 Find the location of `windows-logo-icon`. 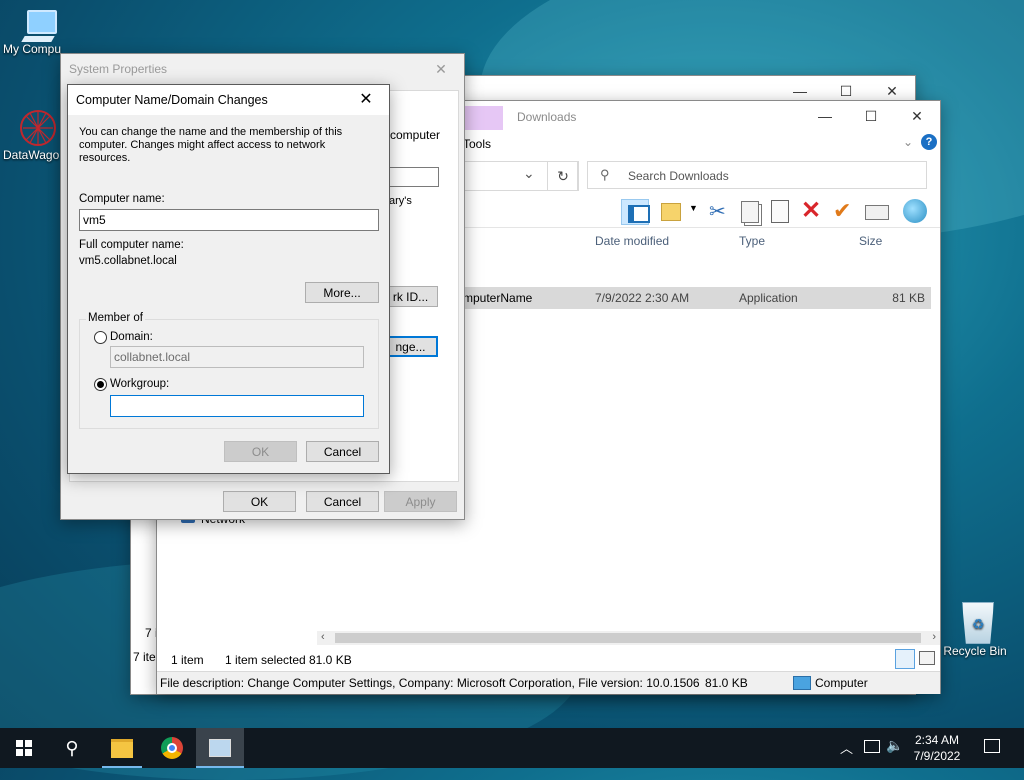

windows-logo-icon is located at coordinates (24, 748).